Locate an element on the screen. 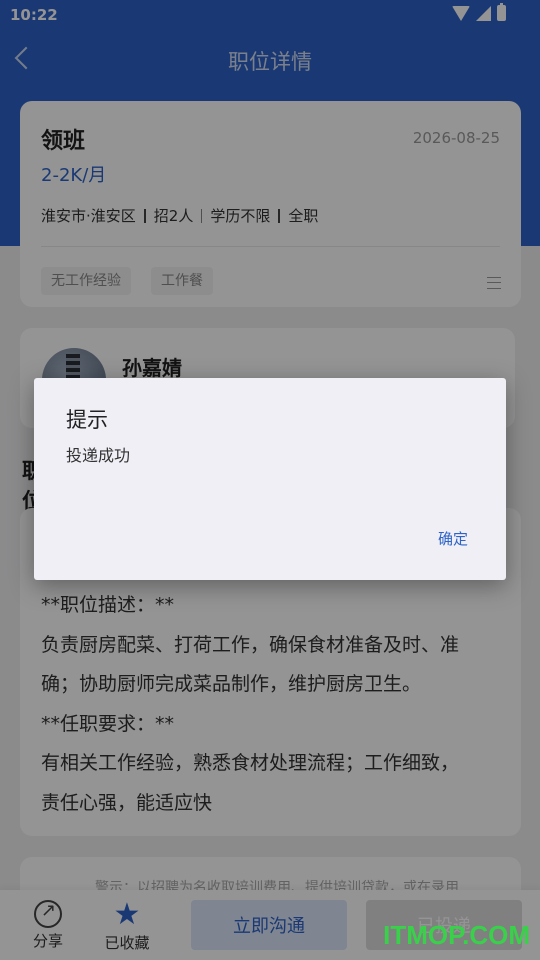 Image resolution: width=540 pixels, height=960 pixels. dialog-title: 提示 is located at coordinates (87, 420).